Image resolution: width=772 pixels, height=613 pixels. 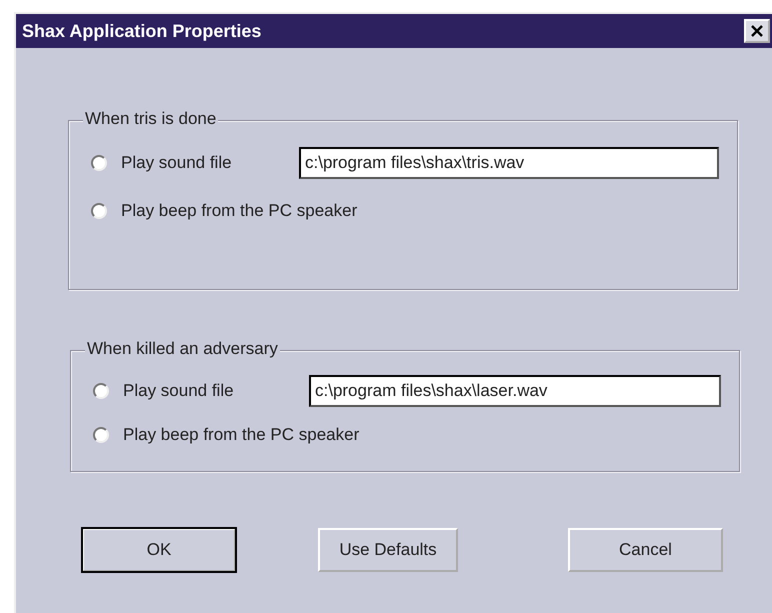 I want to click on close-icon, so click(x=757, y=31).